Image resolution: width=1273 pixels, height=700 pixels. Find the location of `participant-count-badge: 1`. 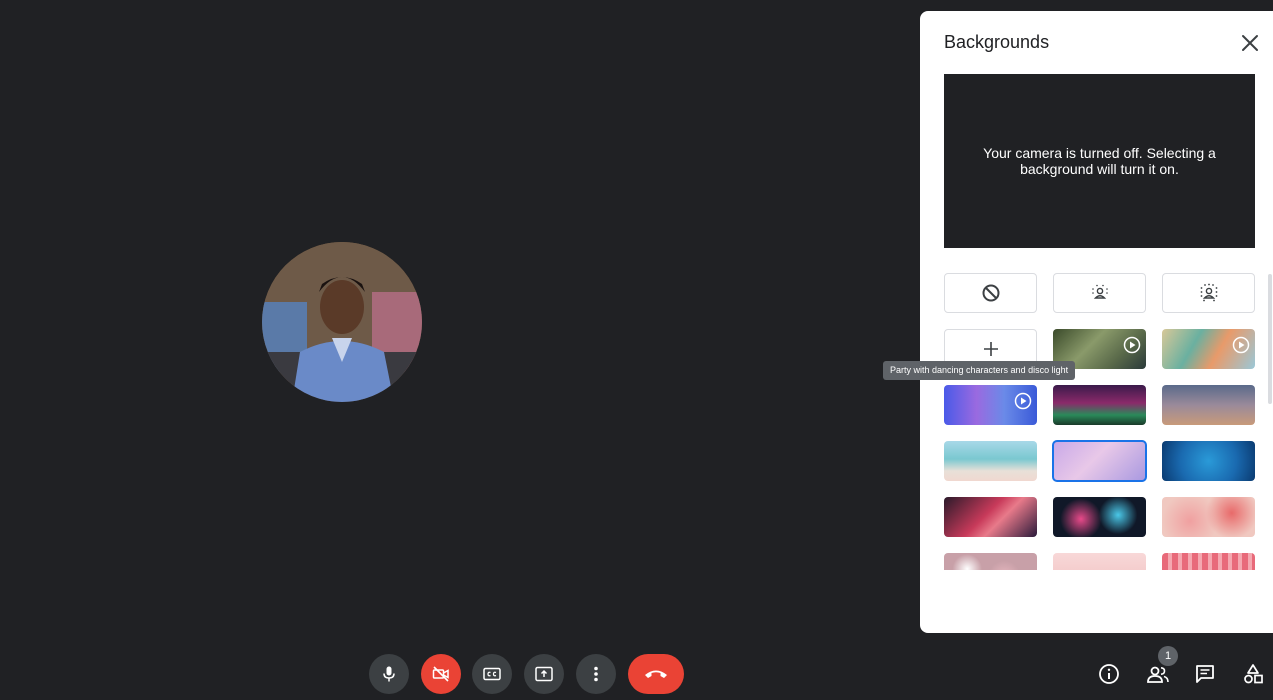

participant-count-badge: 1 is located at coordinates (1168, 656).